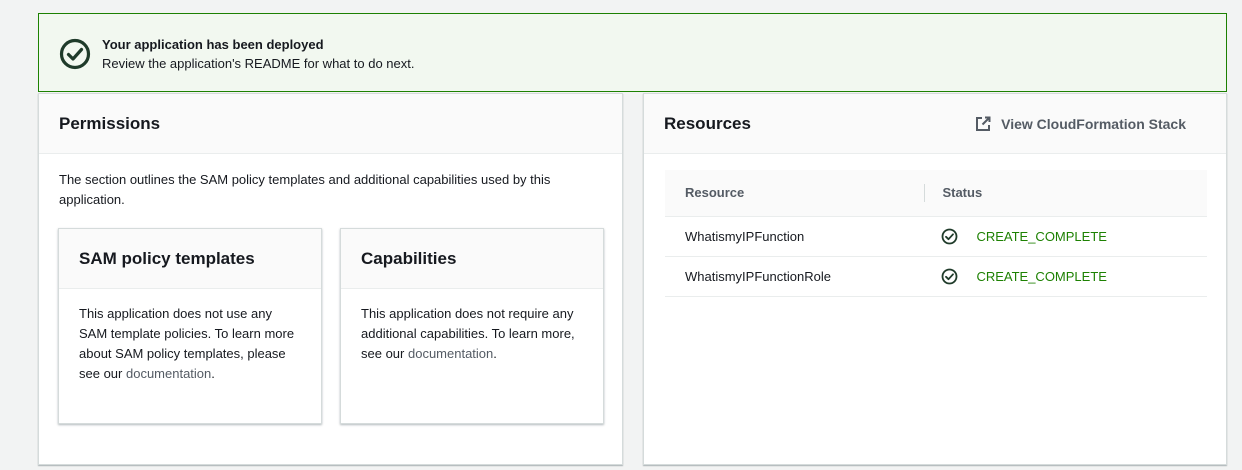 The image size is (1242, 470). I want to click on table-row: WhatismyIPFunctionRole CREATE_COMPLETE, so click(936, 276).